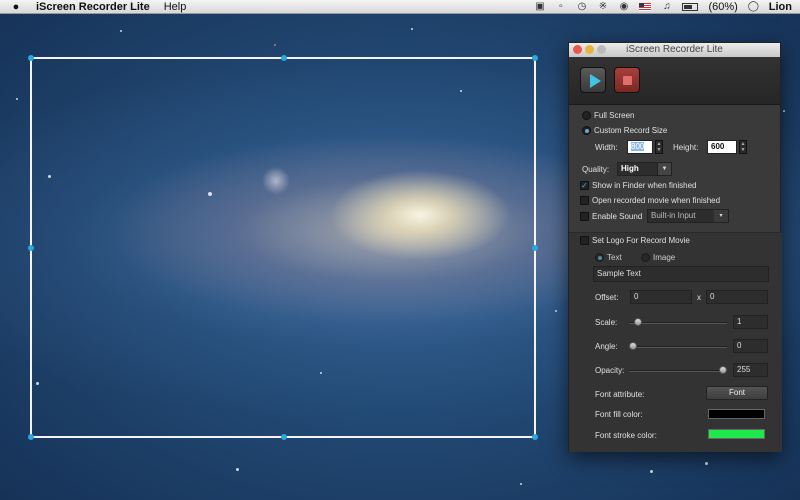  Describe the element at coordinates (535, 58) in the screenshot. I see `resize-handle-tr` at that location.